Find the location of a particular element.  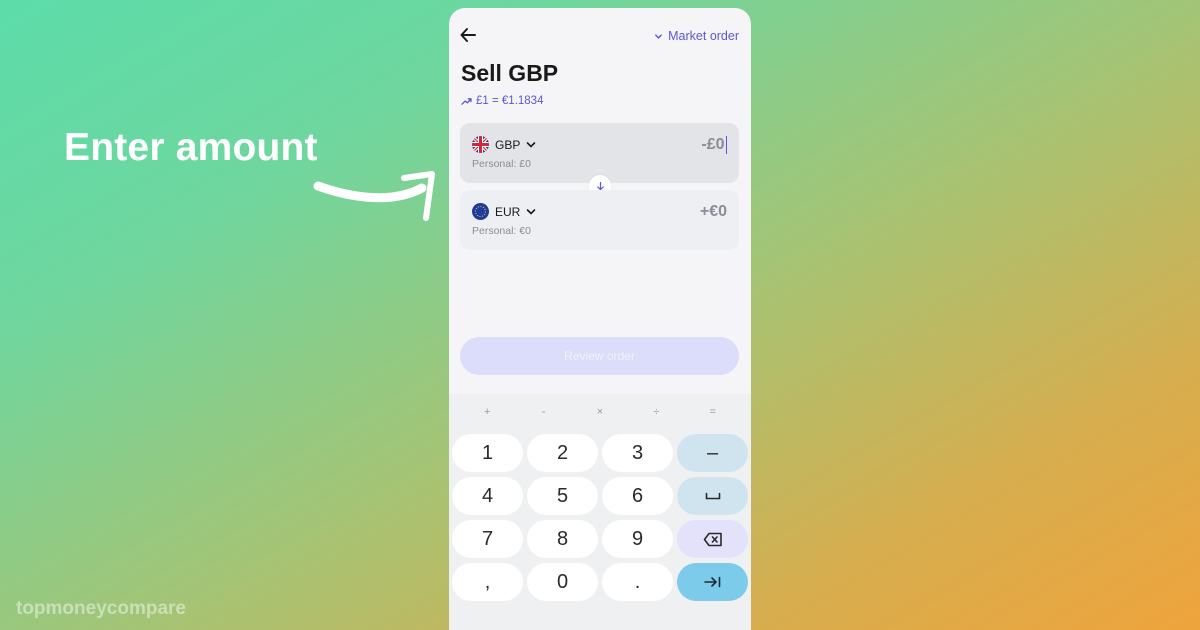

space-key is located at coordinates (712, 496).